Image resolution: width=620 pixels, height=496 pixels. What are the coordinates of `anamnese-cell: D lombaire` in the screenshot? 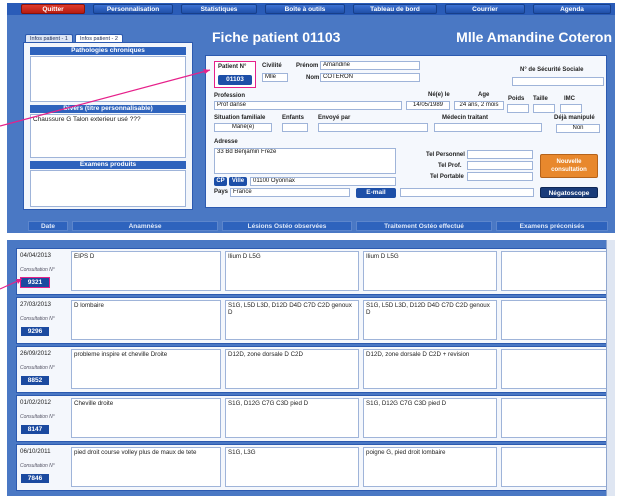 It's located at (146, 320).